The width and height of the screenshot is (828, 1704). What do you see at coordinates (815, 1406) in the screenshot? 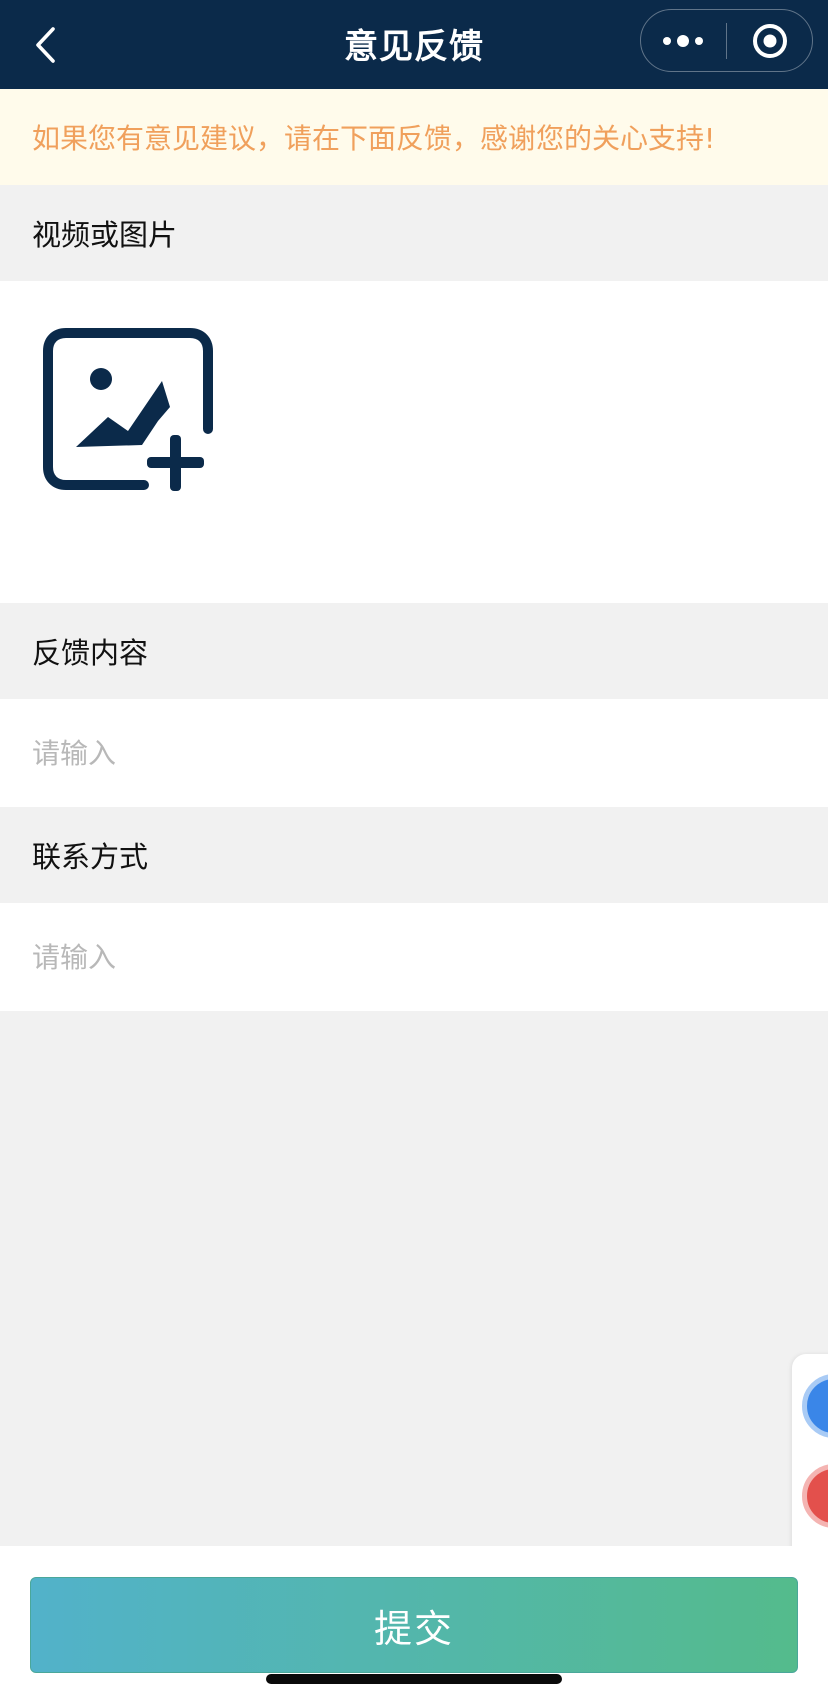
I see `float-button-blue` at bounding box center [815, 1406].